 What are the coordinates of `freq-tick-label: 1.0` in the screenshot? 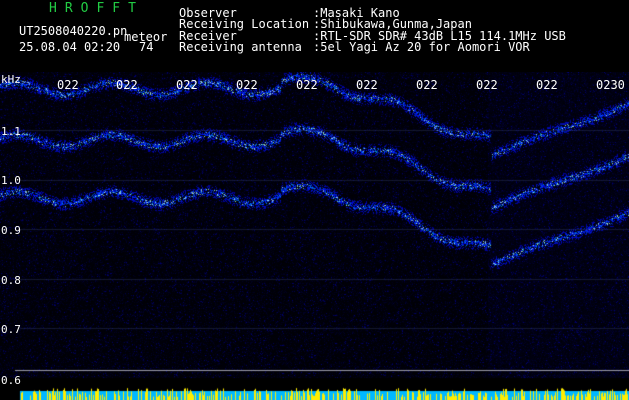 It's located at (11, 180).